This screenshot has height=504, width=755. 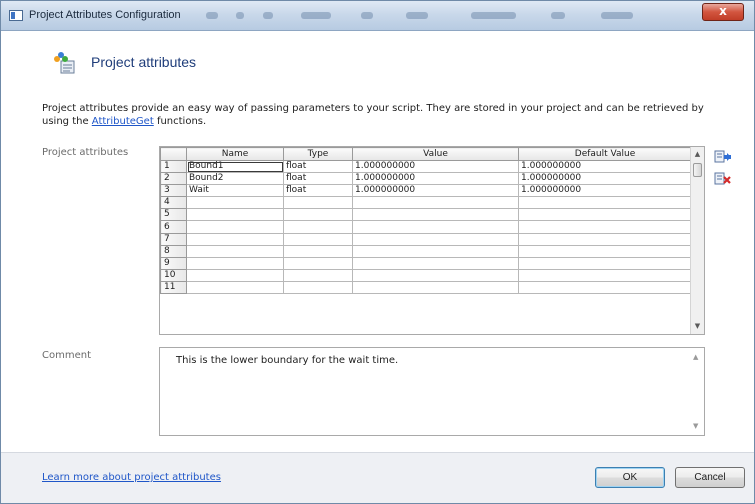 What do you see at coordinates (85, 152) in the screenshot?
I see `attributes-label: Project attributes` at bounding box center [85, 152].